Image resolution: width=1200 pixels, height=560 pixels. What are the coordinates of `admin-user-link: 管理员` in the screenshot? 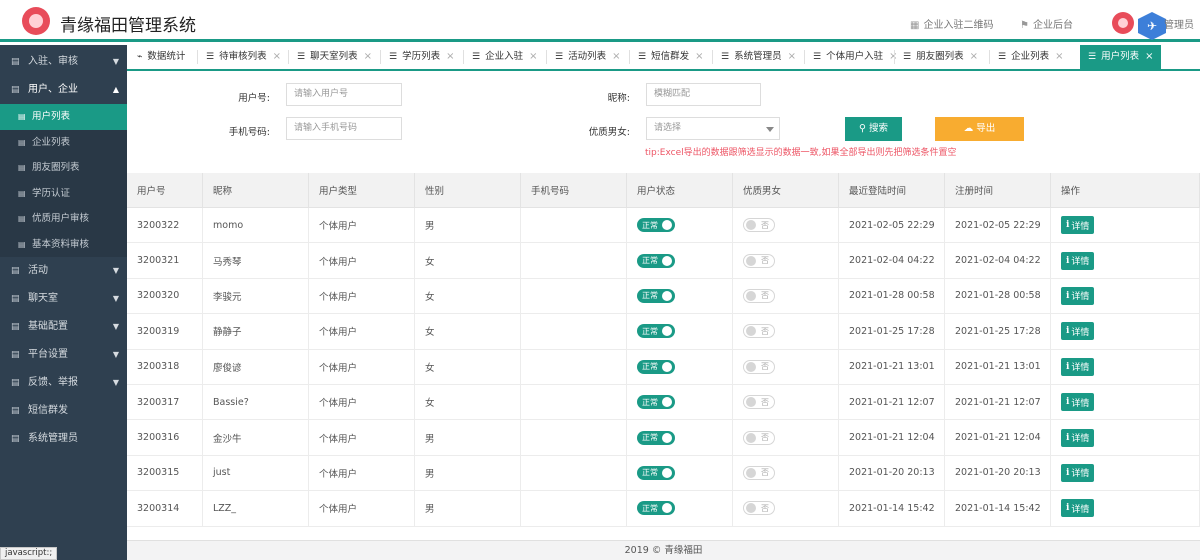 It's located at (1179, 23).